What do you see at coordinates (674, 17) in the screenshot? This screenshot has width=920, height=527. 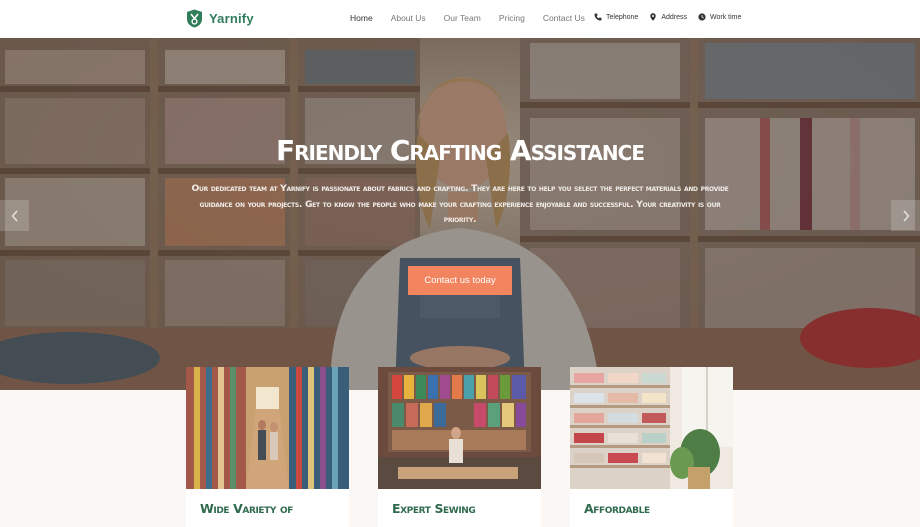 I see `contact-address-label: Address` at bounding box center [674, 17].